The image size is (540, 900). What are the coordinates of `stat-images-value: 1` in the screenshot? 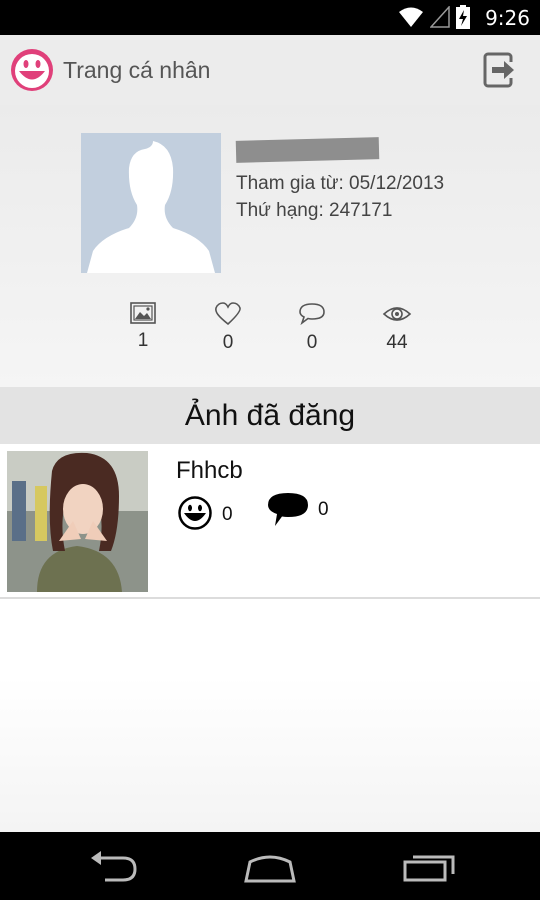 It's located at (143, 340).